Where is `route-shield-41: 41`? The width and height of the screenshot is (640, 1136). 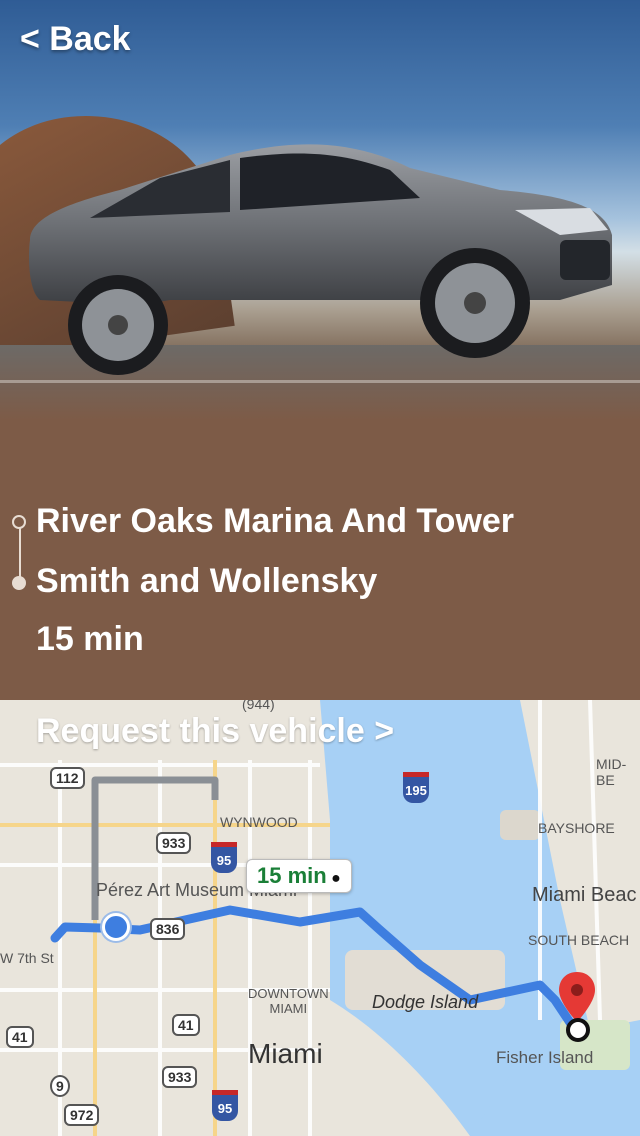 route-shield-41: 41 is located at coordinates (186, 1025).